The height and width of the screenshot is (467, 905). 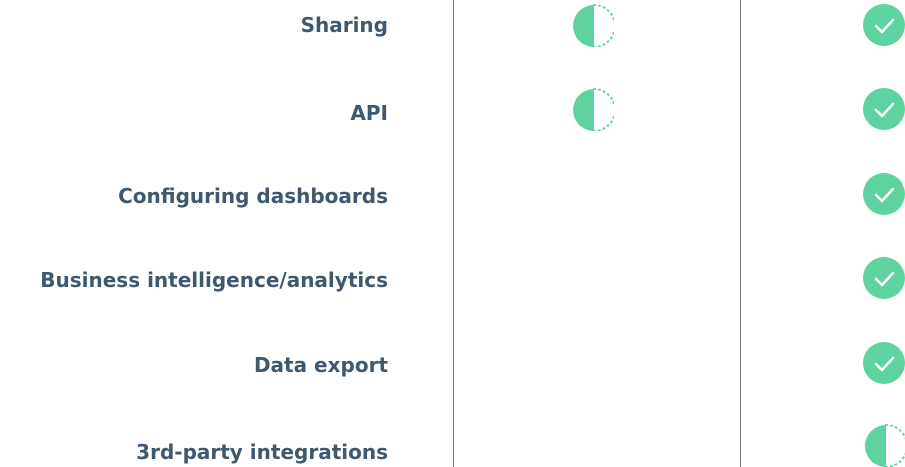 What do you see at coordinates (344, 25) in the screenshot?
I see `feature-label-sharing: Sharing` at bounding box center [344, 25].